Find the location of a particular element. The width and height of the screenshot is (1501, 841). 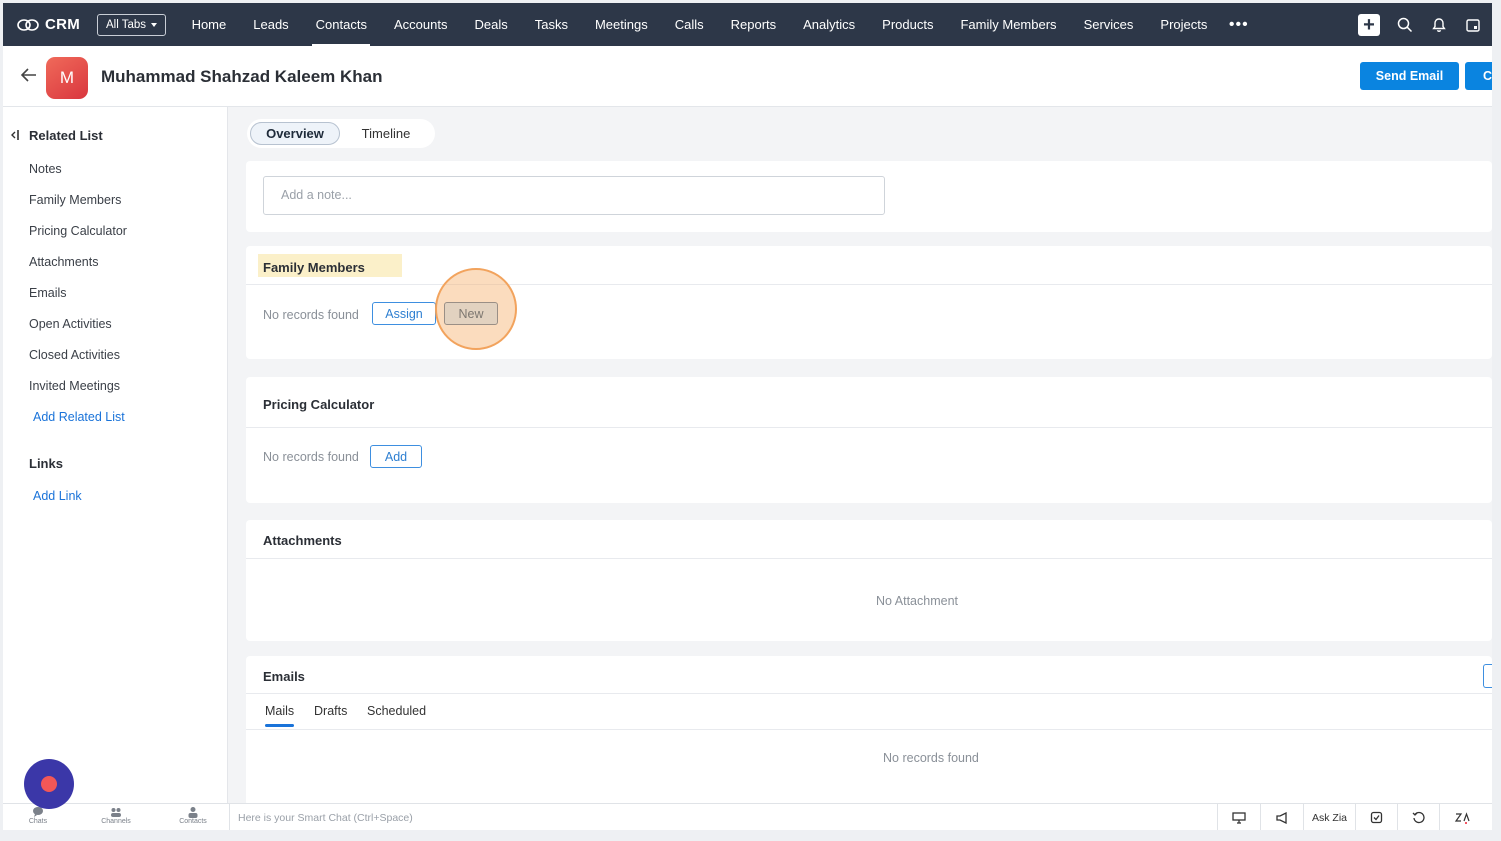

nav-tab-contacts: Contacts is located at coordinates (341, 24).